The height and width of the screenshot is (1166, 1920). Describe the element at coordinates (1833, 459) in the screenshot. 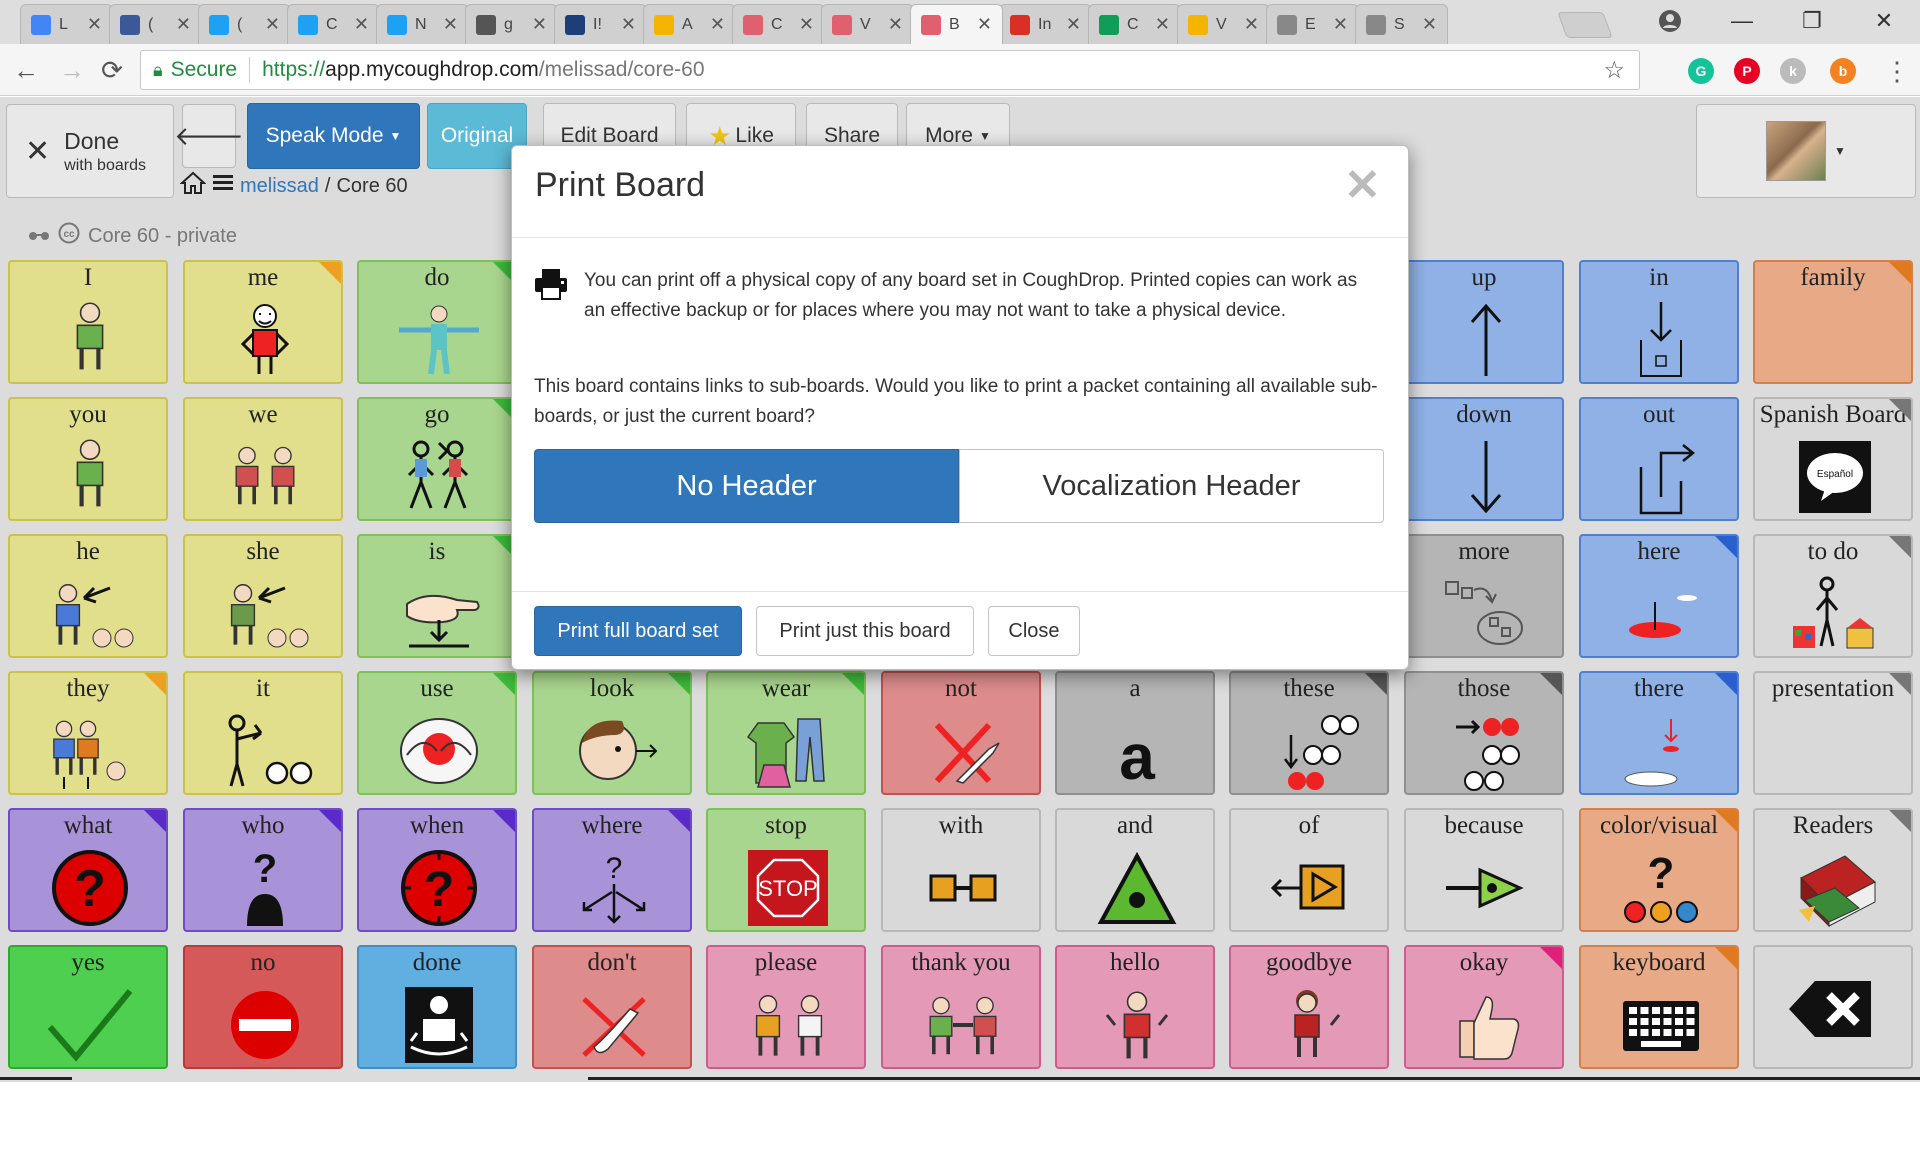

I see `board-button-spanish-board: Spanish Board Español` at that location.